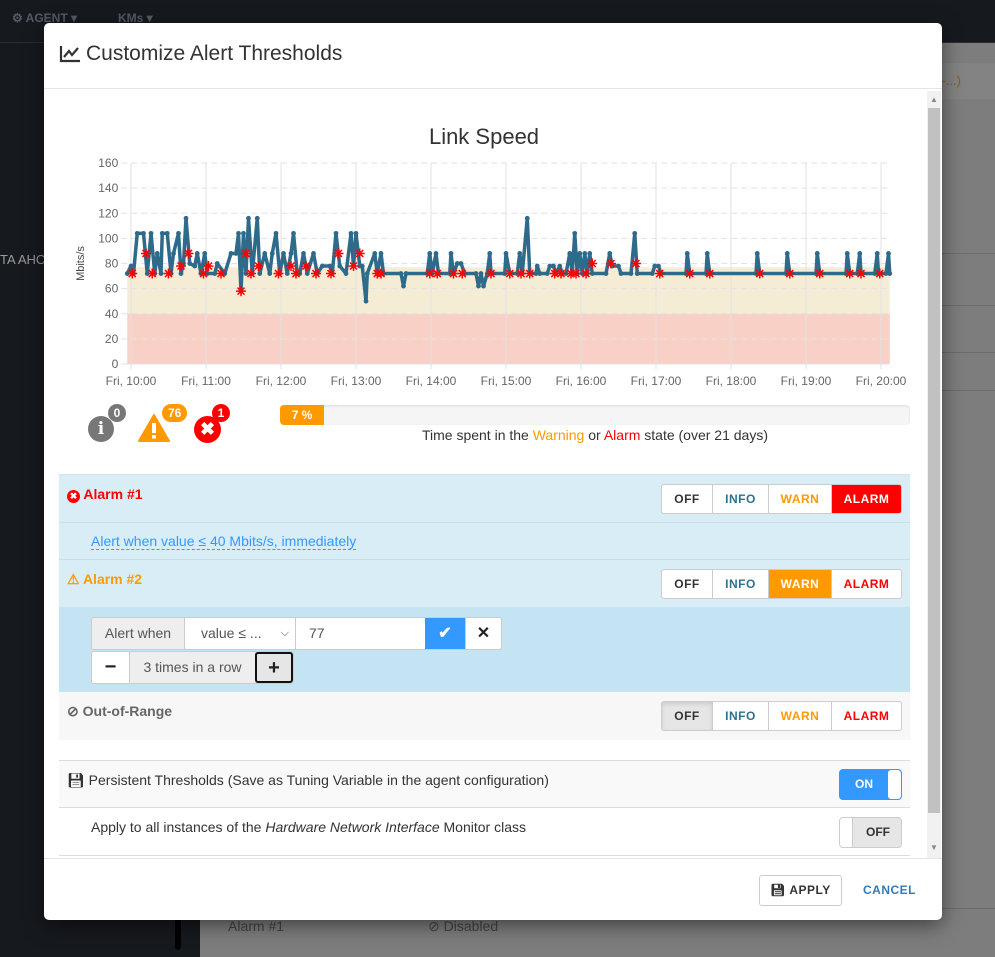  Describe the element at coordinates (934, 99) in the screenshot. I see `scroll-up-icon: ▲` at that location.